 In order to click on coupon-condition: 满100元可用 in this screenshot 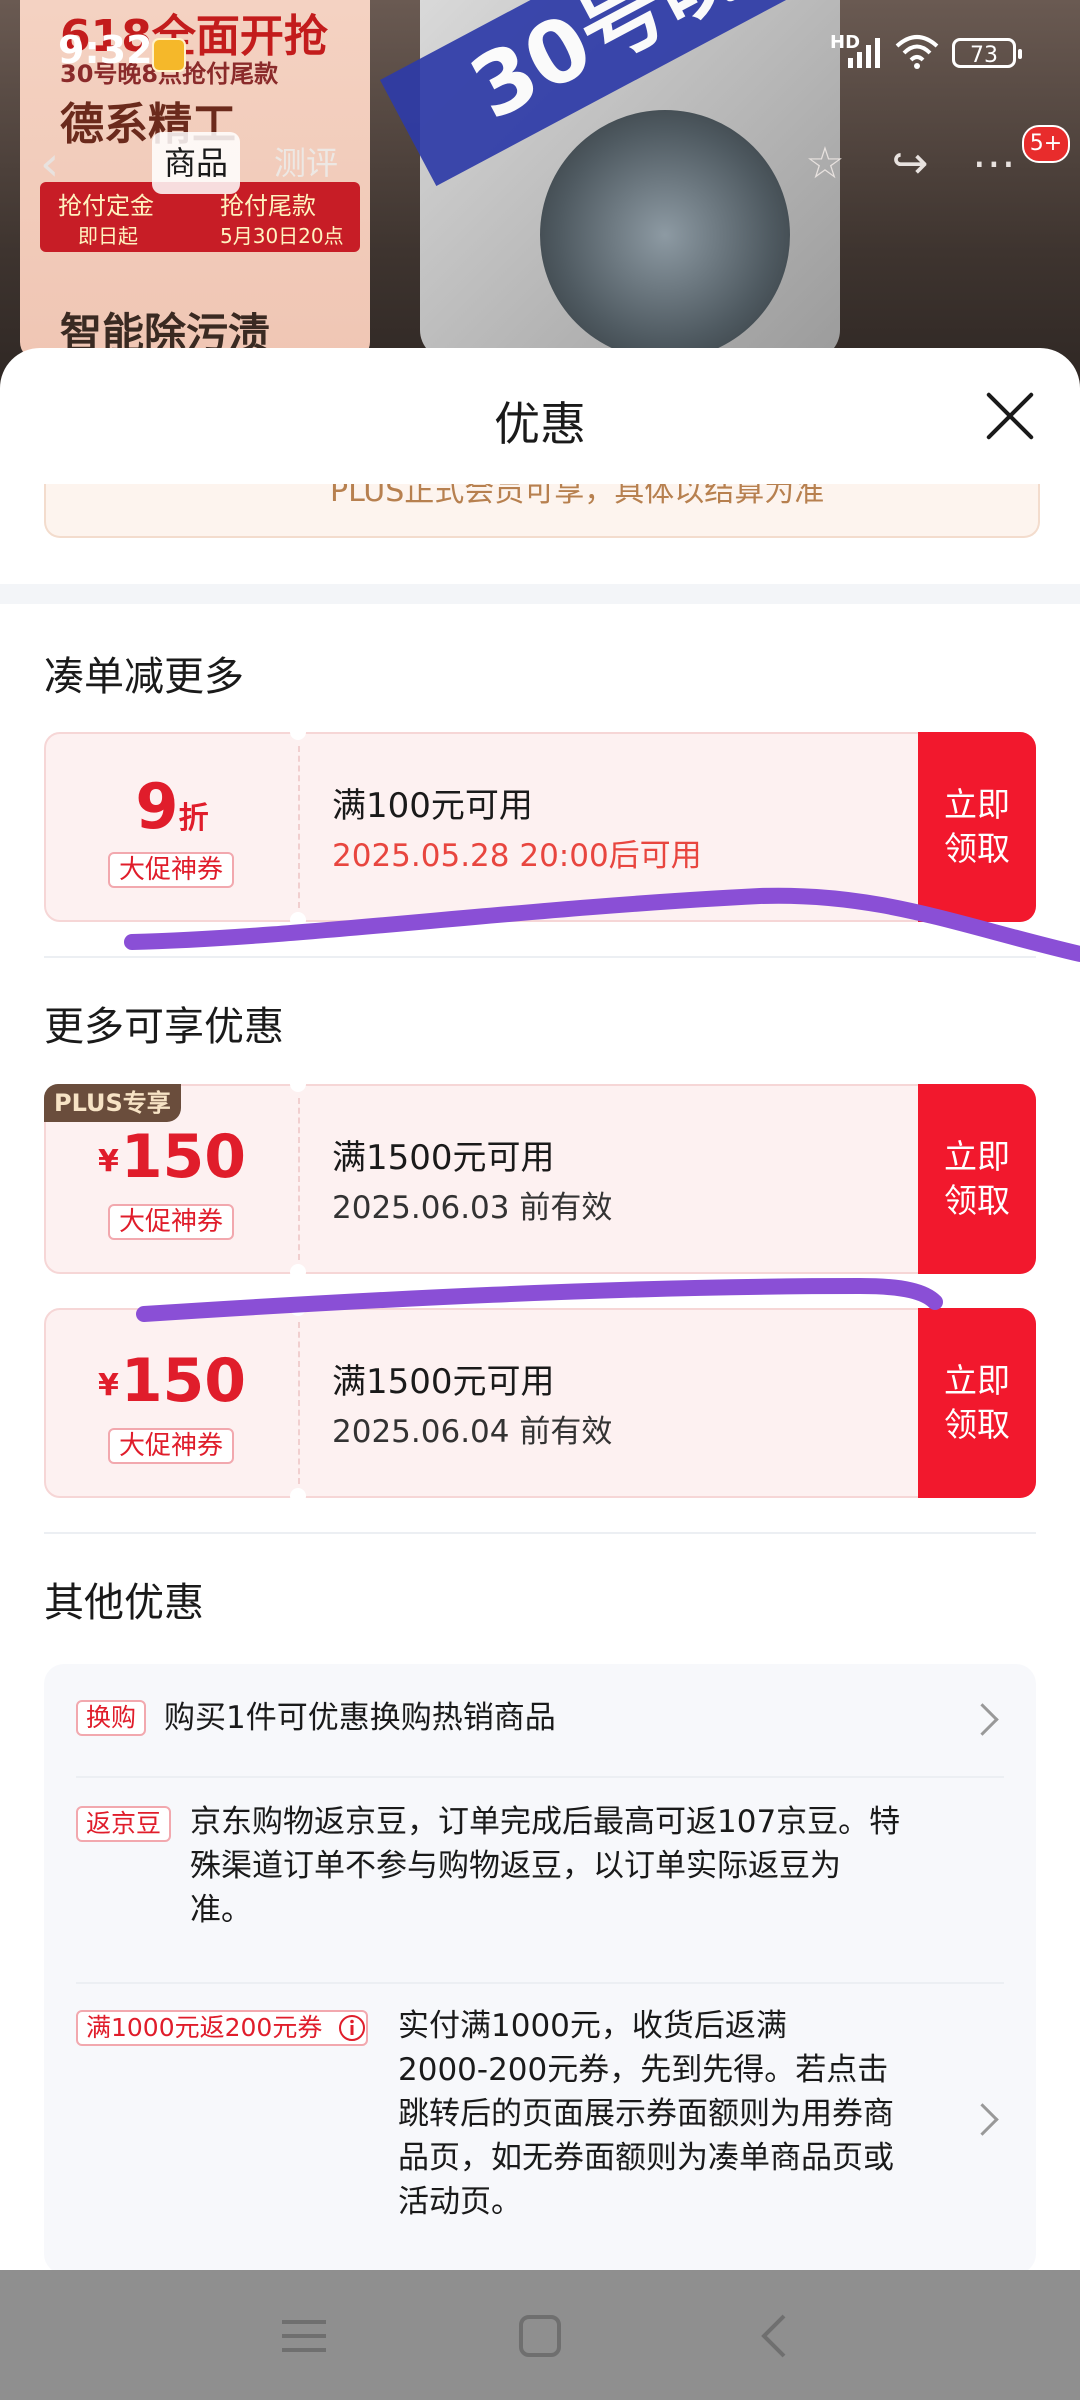, I will do `click(432, 806)`.